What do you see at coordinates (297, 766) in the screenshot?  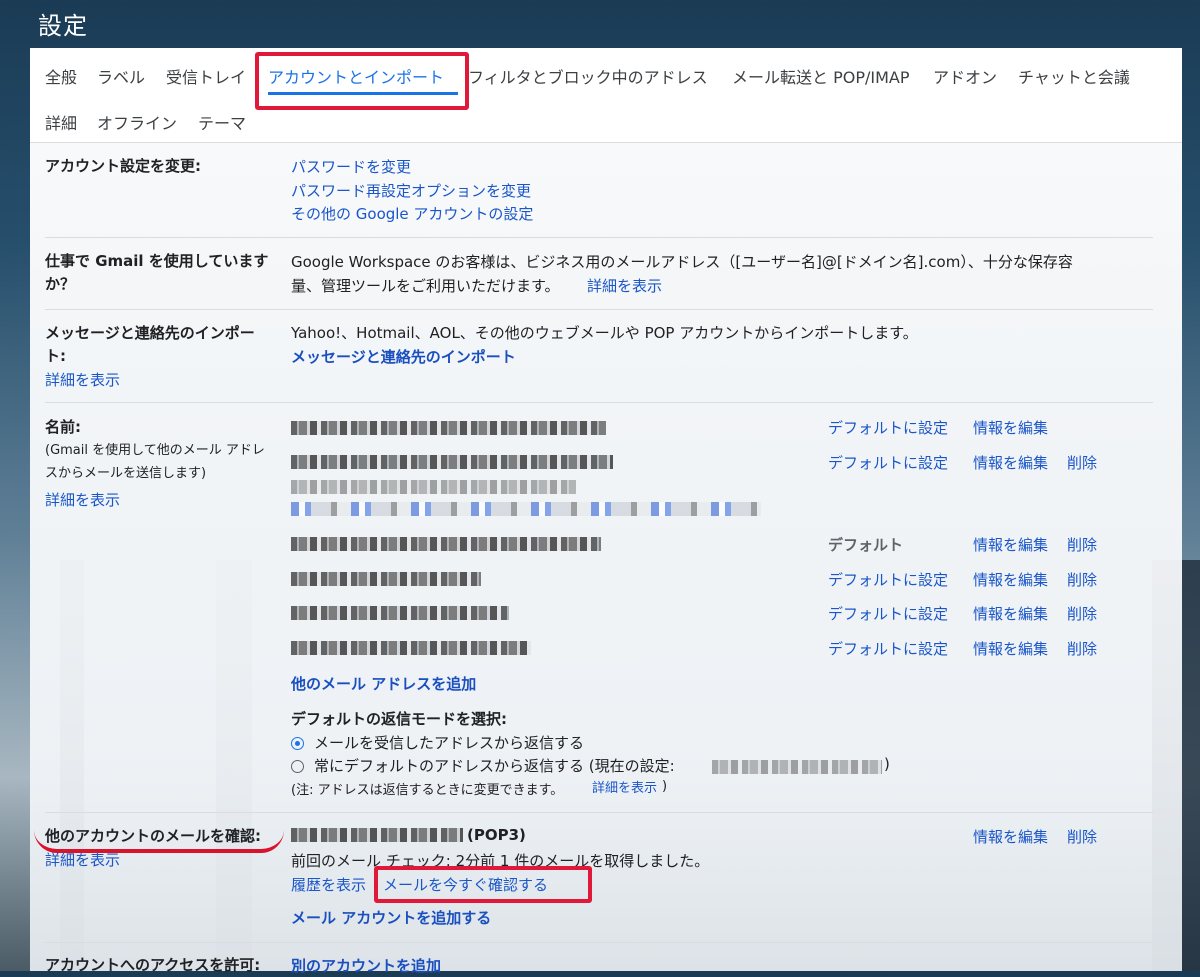 I see `reply-from-default-radio` at bounding box center [297, 766].